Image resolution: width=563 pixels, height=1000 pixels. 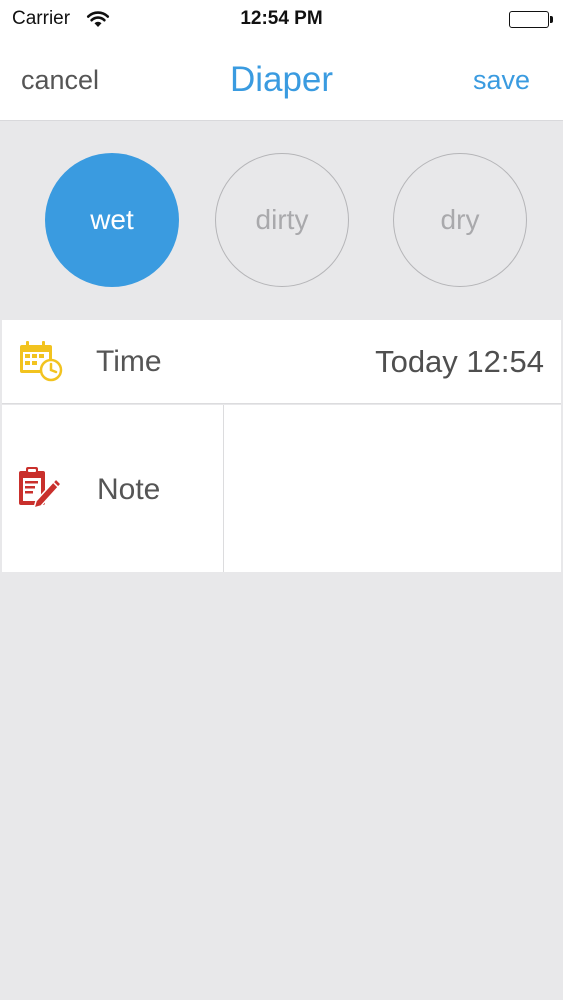 I want to click on type-option-dirty: dirty, so click(x=282, y=220).